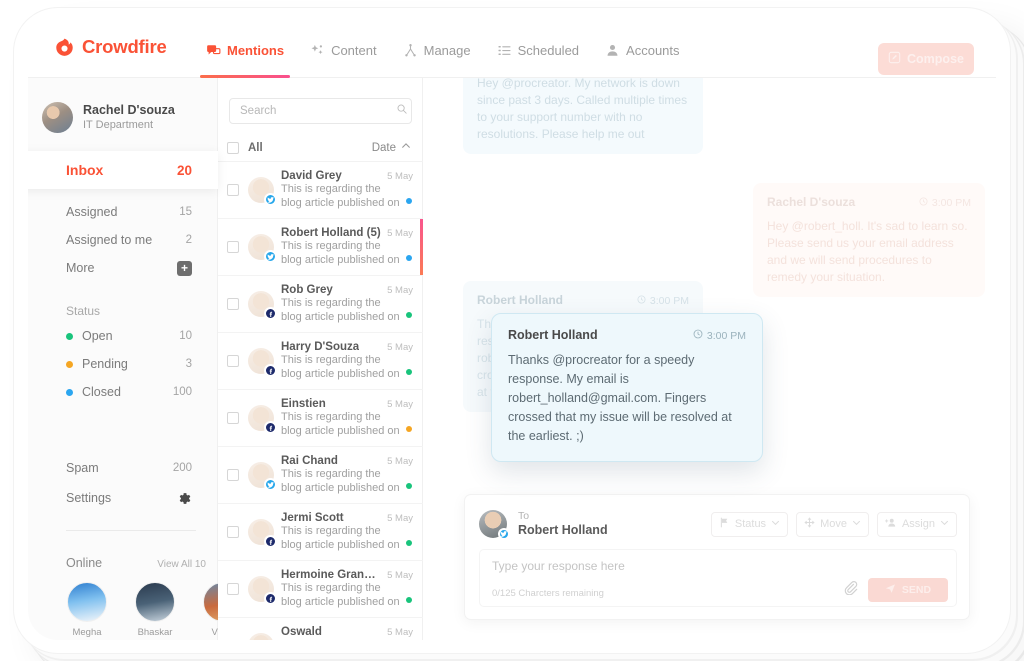 The height and width of the screenshot is (661, 1024). What do you see at coordinates (303, 404) in the screenshot?
I see `message-sender-name: Einstien` at bounding box center [303, 404].